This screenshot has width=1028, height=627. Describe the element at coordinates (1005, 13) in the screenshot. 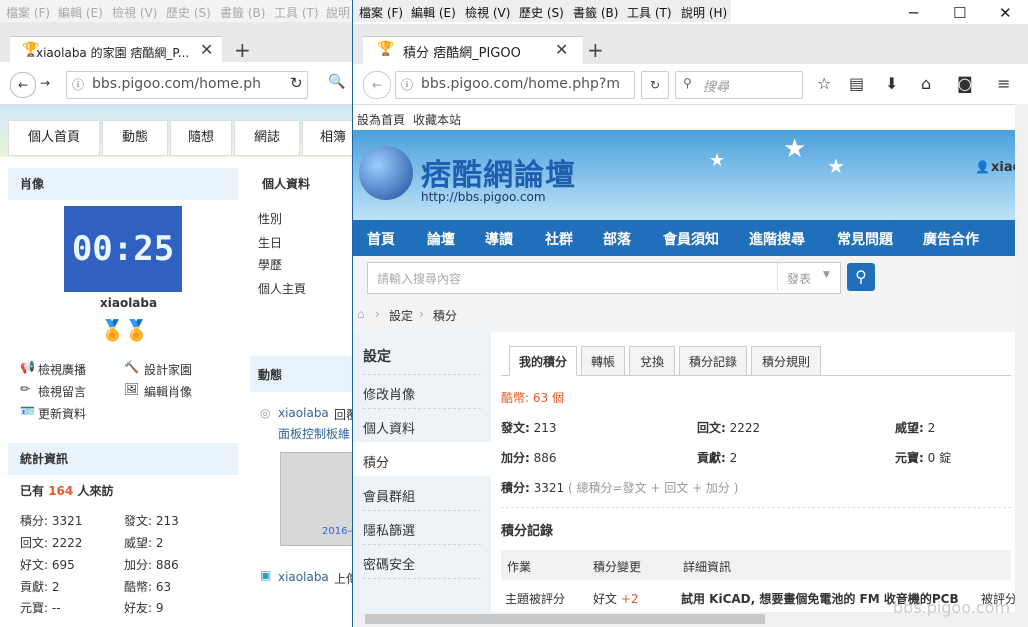

I see `close-window-icon: ✕` at that location.